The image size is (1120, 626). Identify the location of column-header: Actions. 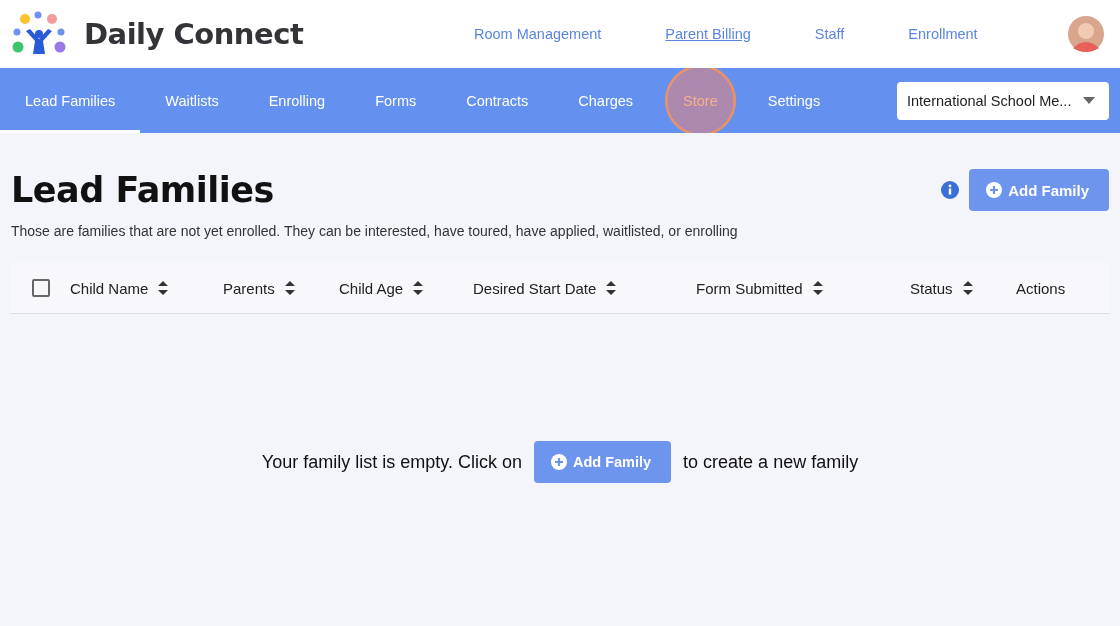
(1041, 288).